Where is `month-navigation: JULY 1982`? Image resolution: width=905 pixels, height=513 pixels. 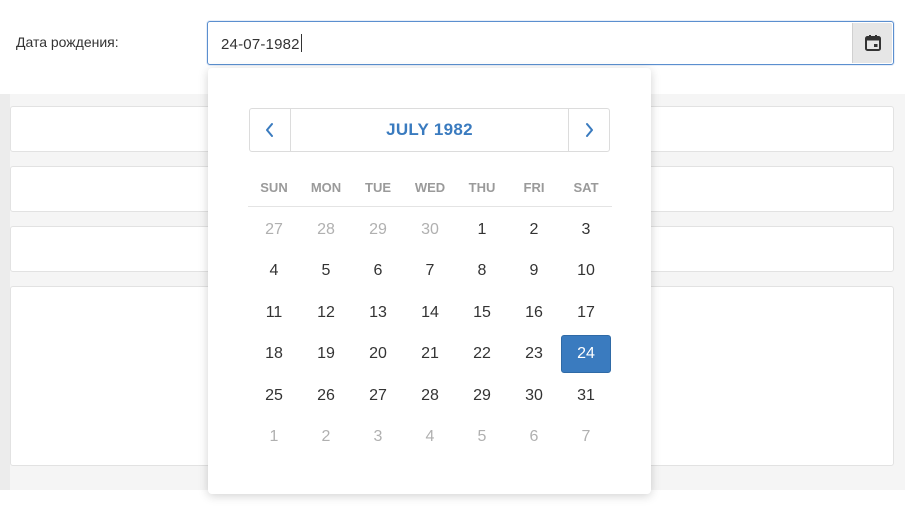 month-navigation: JULY 1982 is located at coordinates (429, 130).